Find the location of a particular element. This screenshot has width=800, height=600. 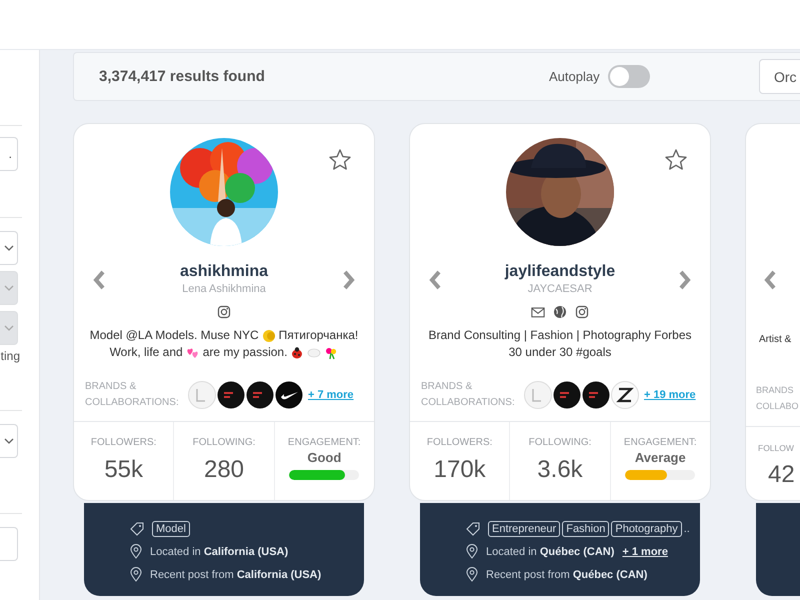

more-tags-text: .. is located at coordinates (687, 528).